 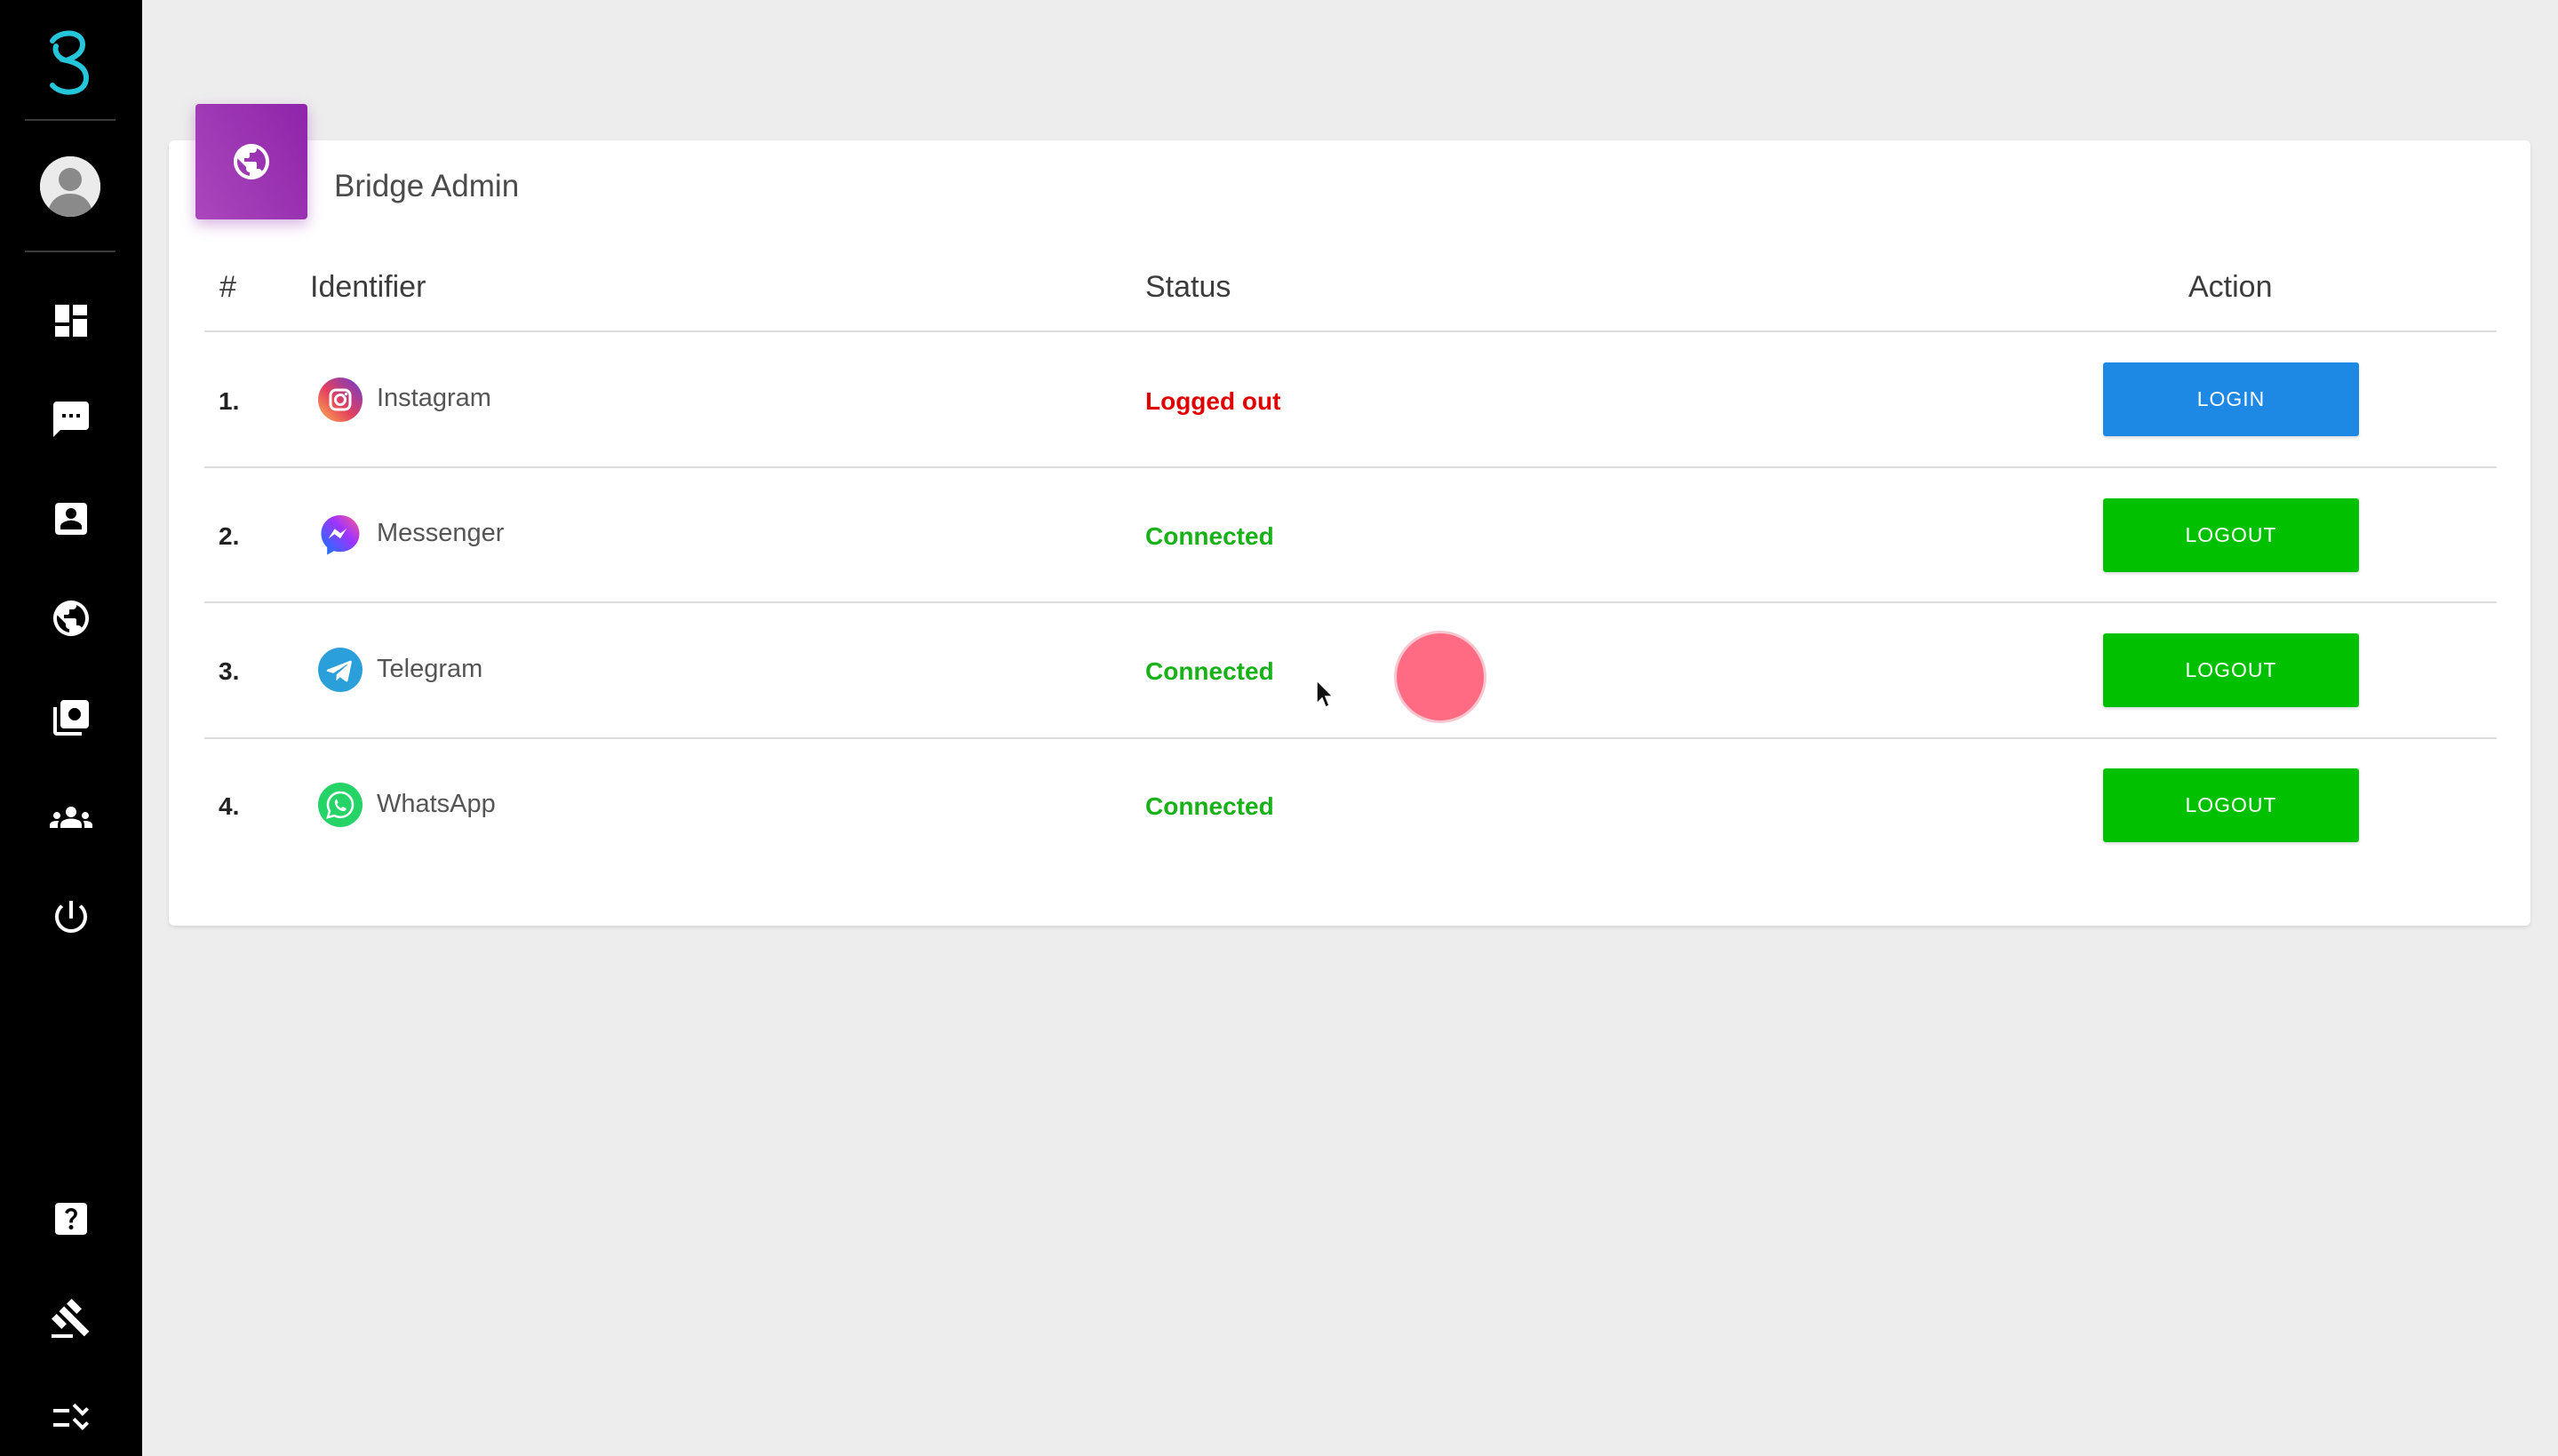 I want to click on identifier-name: Instagram, so click(x=434, y=398).